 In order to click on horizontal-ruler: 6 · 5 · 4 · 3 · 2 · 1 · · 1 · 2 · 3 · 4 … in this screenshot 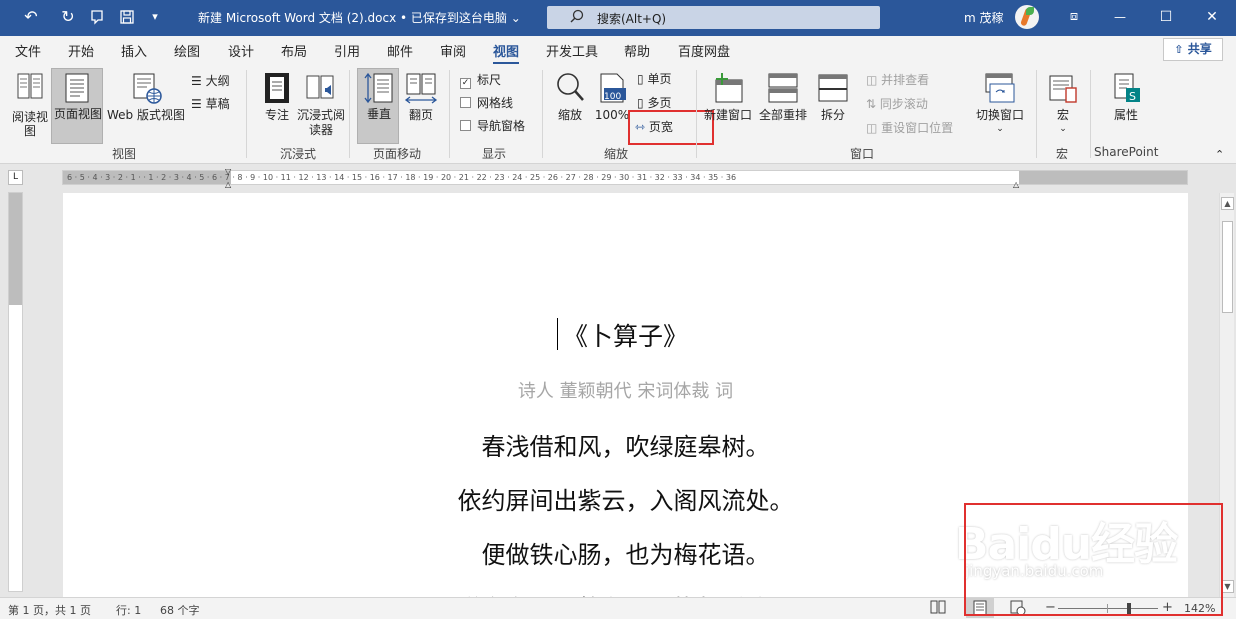, I will do `click(625, 178)`.